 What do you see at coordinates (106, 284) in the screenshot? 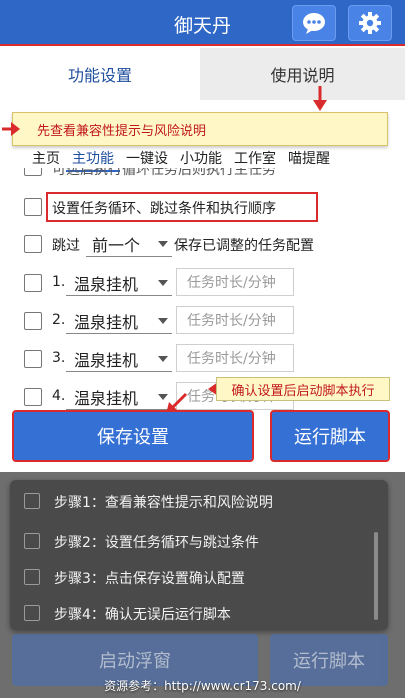
I see `task-1-select-value: 温泉挂机` at bounding box center [106, 284].